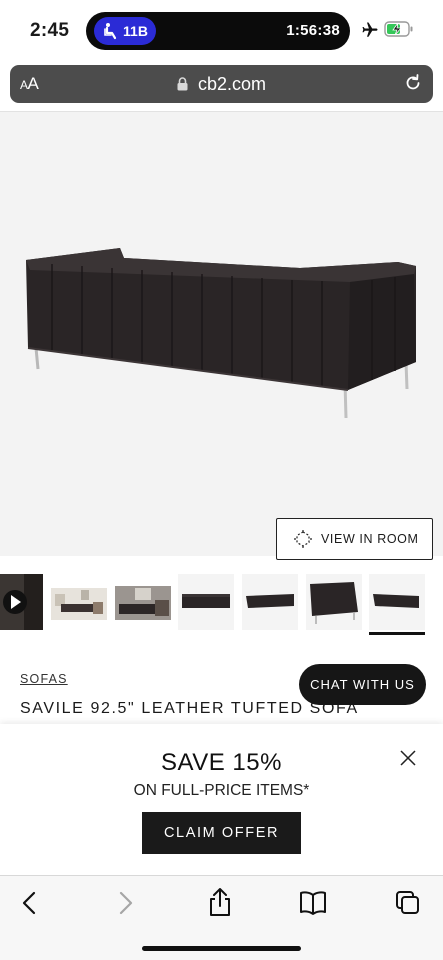  I want to click on category-link: SOFAS, so click(44, 679).